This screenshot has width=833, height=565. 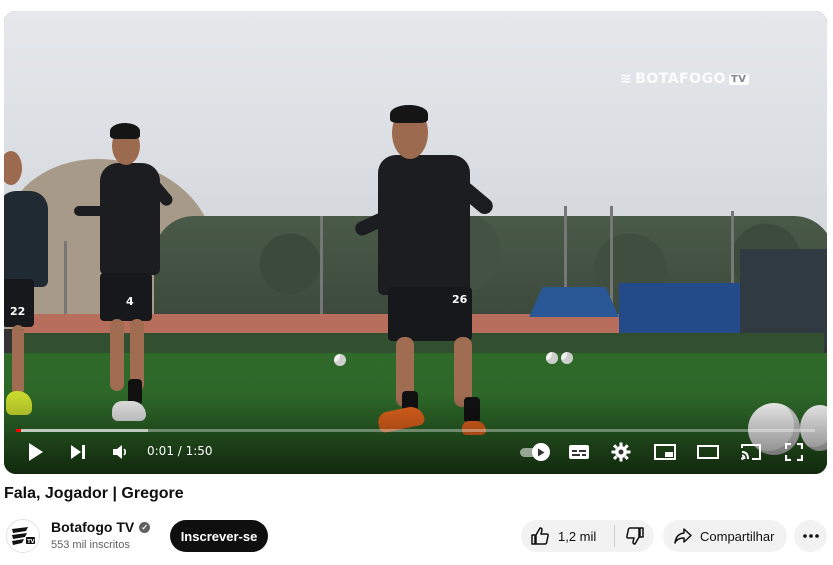 I want to click on watermark-tv: TV, so click(x=738, y=79).